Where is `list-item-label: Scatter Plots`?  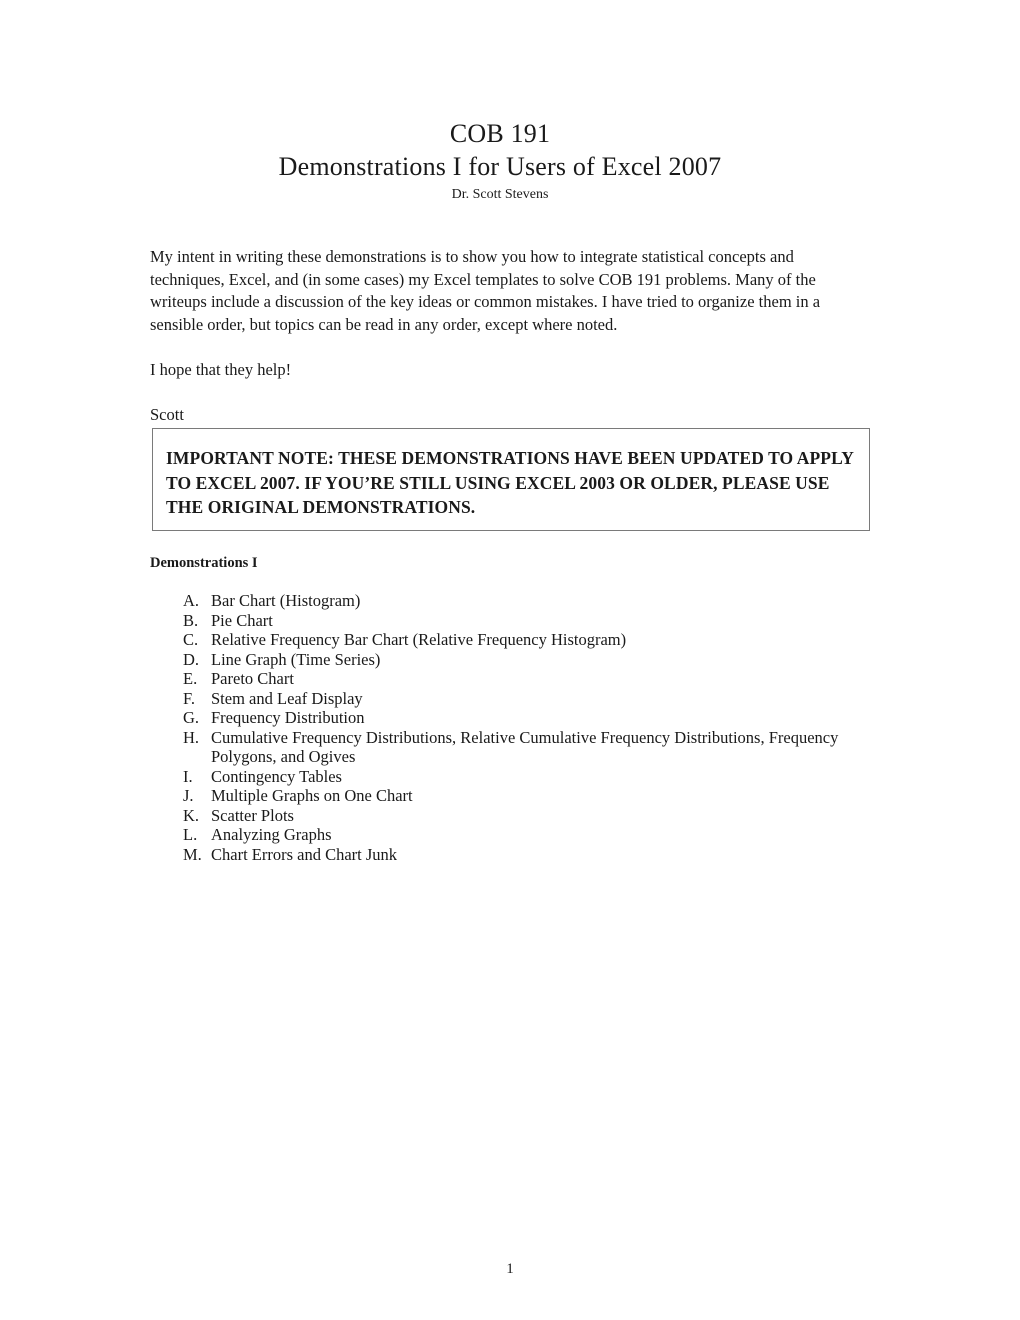 list-item-label: Scatter Plots is located at coordinates (252, 815).